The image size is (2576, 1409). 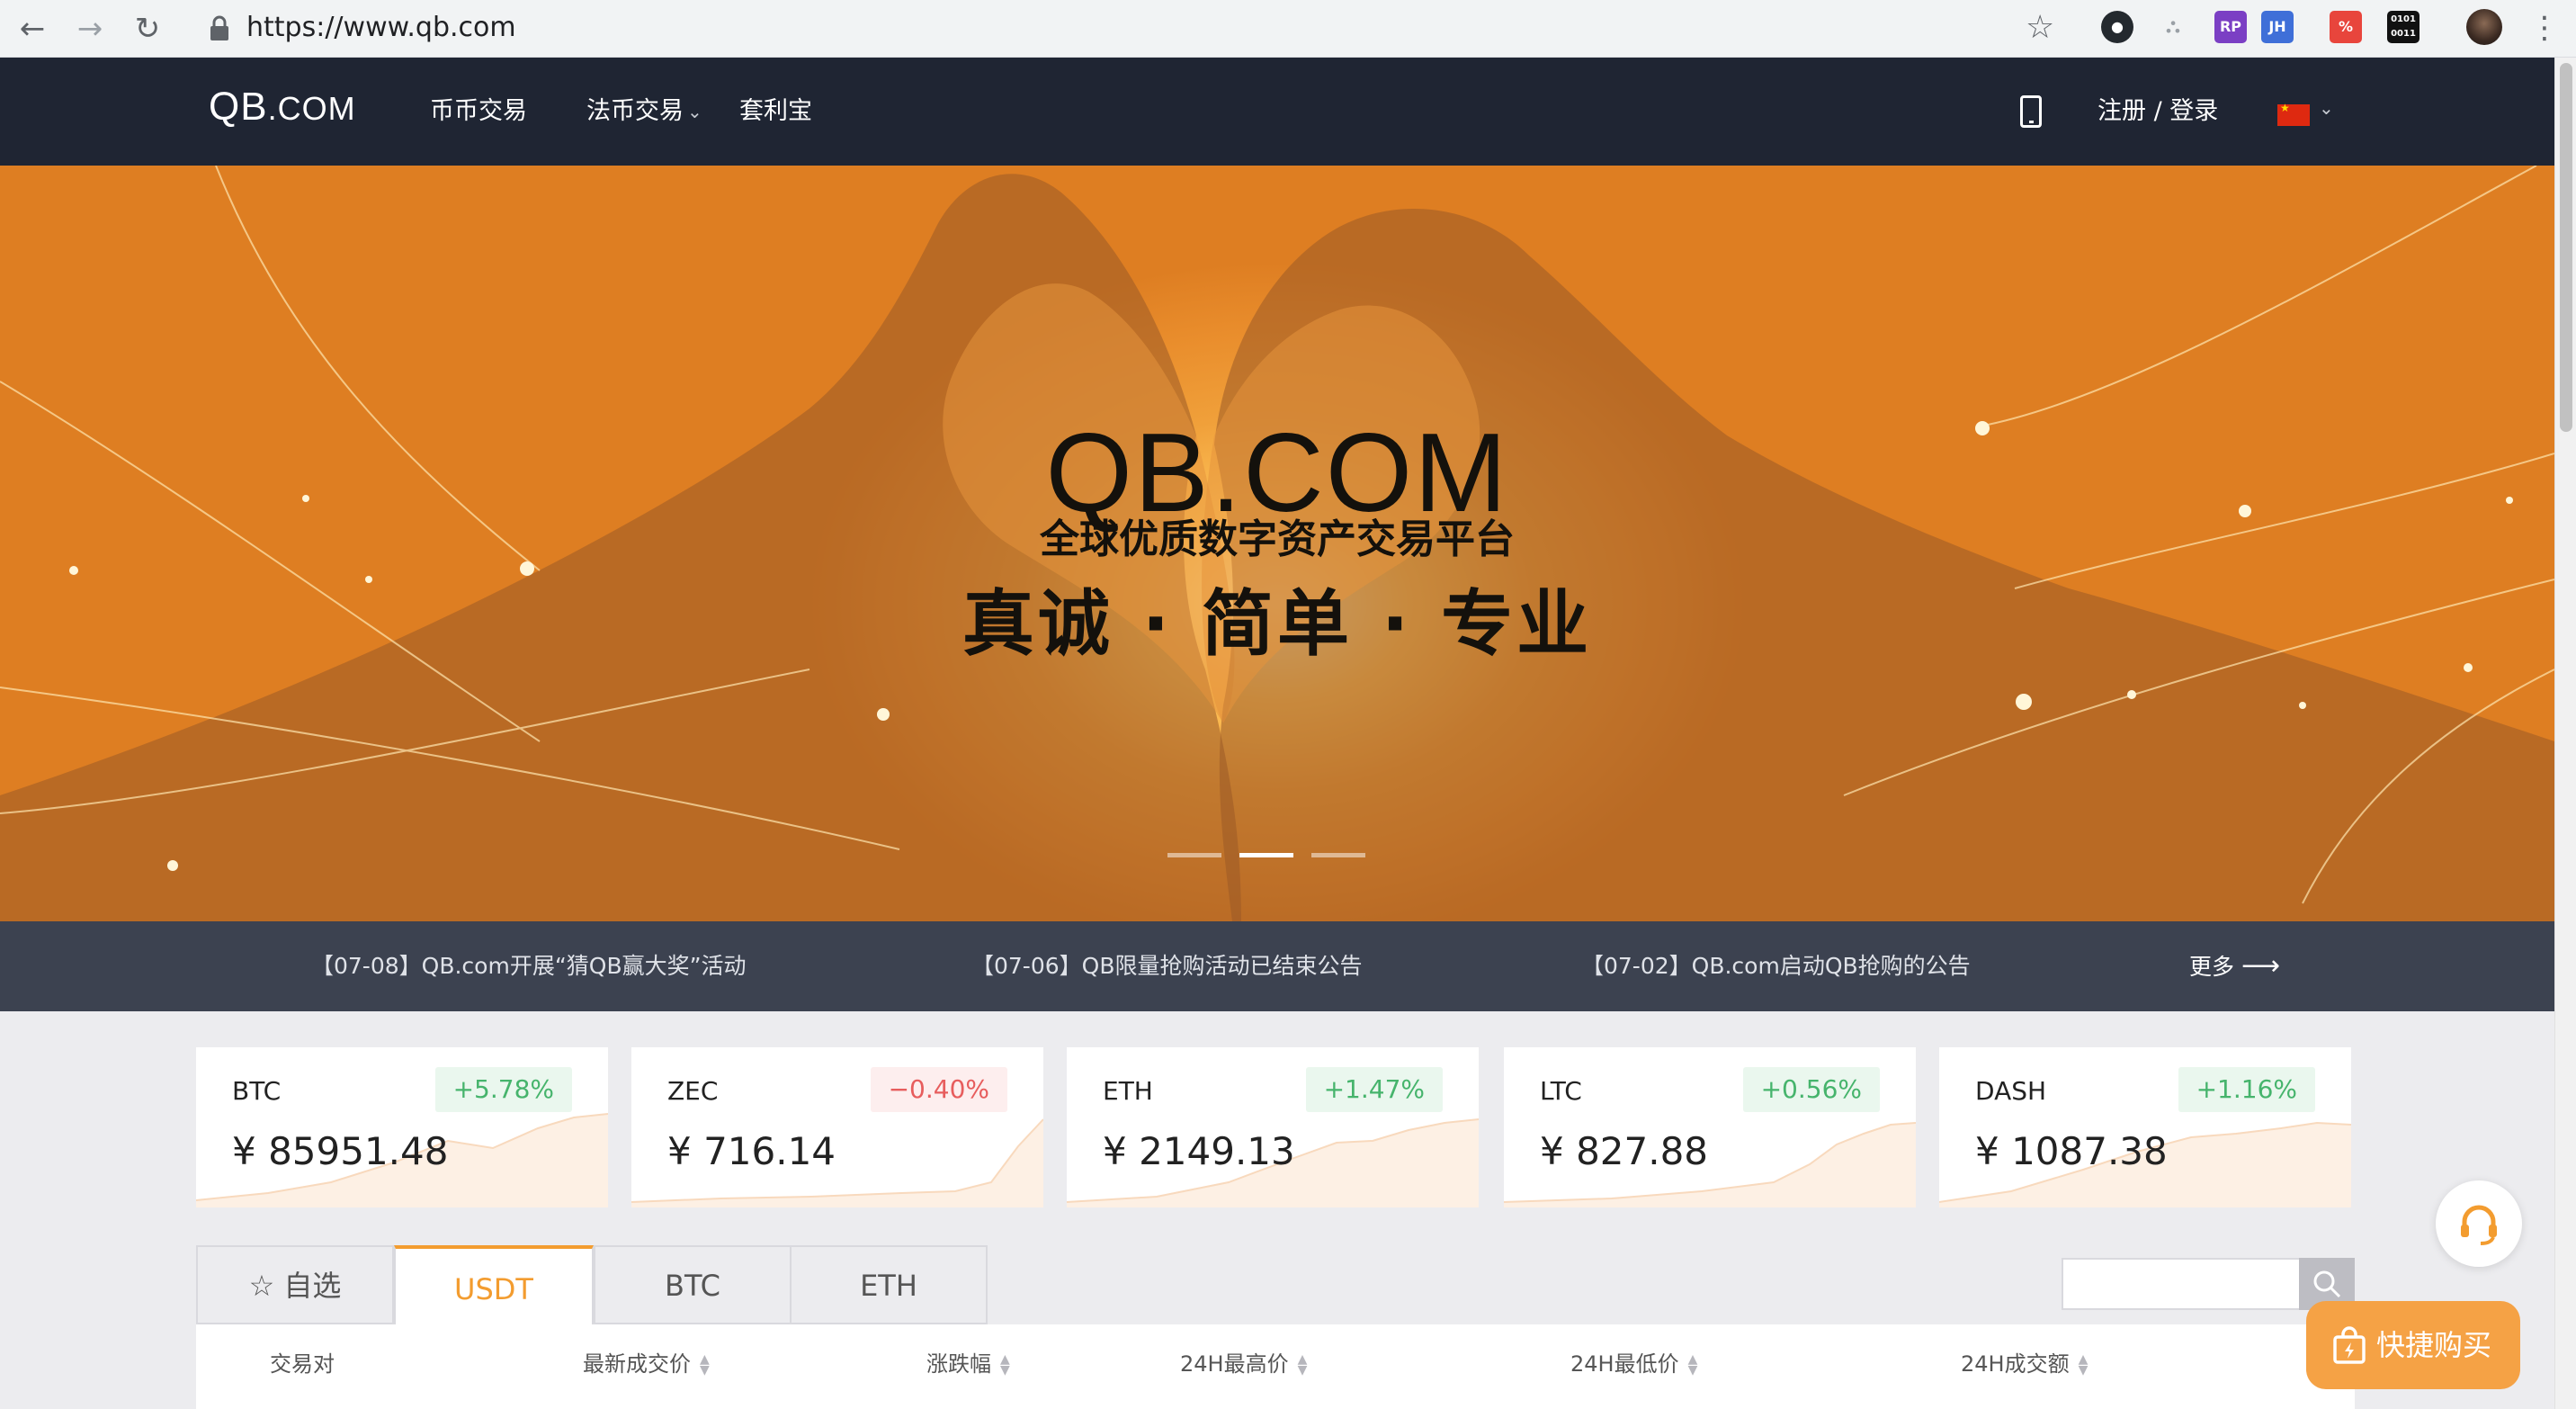 What do you see at coordinates (1277, 539) in the screenshot?
I see `banner-subtitle: 全球优质数字资产交易平台` at bounding box center [1277, 539].